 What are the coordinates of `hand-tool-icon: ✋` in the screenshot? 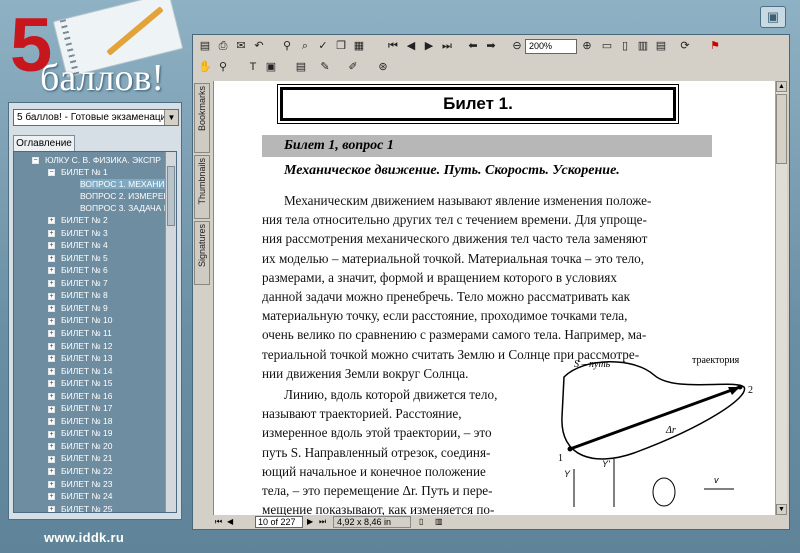 It's located at (205, 67).